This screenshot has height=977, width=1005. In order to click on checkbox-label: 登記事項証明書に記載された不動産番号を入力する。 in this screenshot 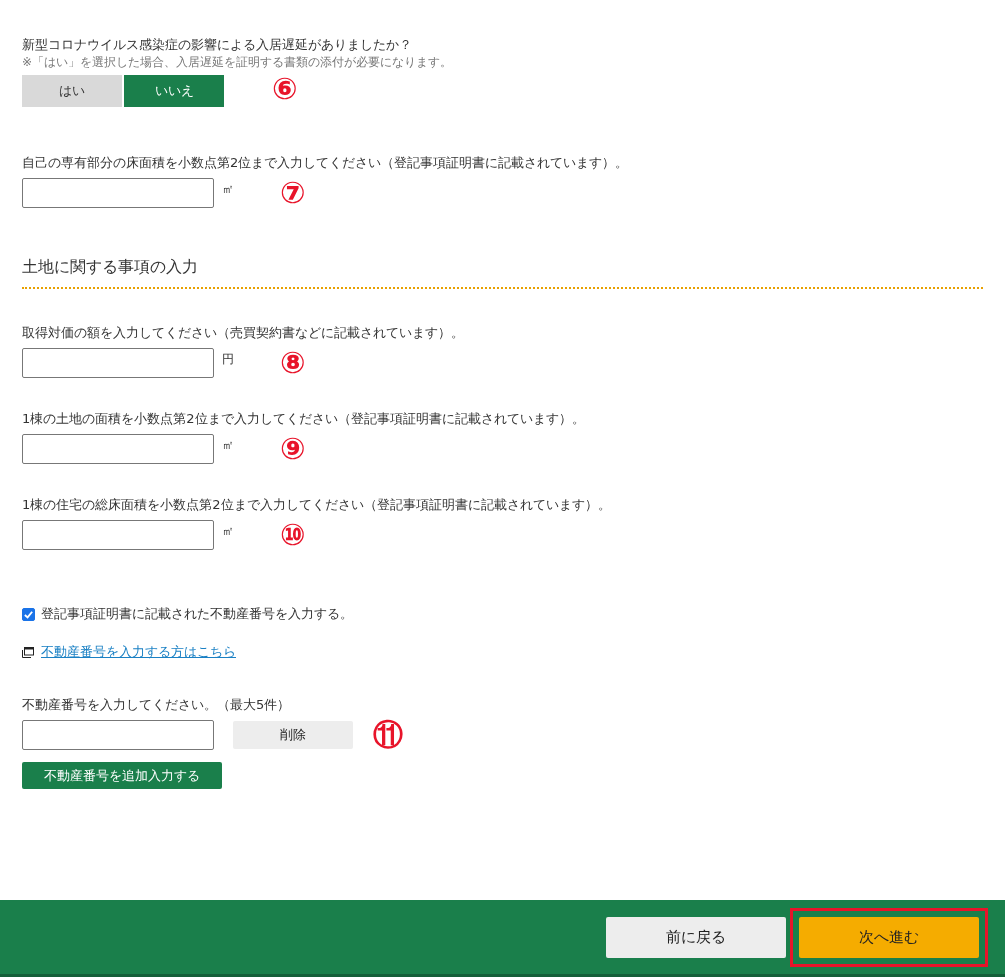, I will do `click(197, 614)`.